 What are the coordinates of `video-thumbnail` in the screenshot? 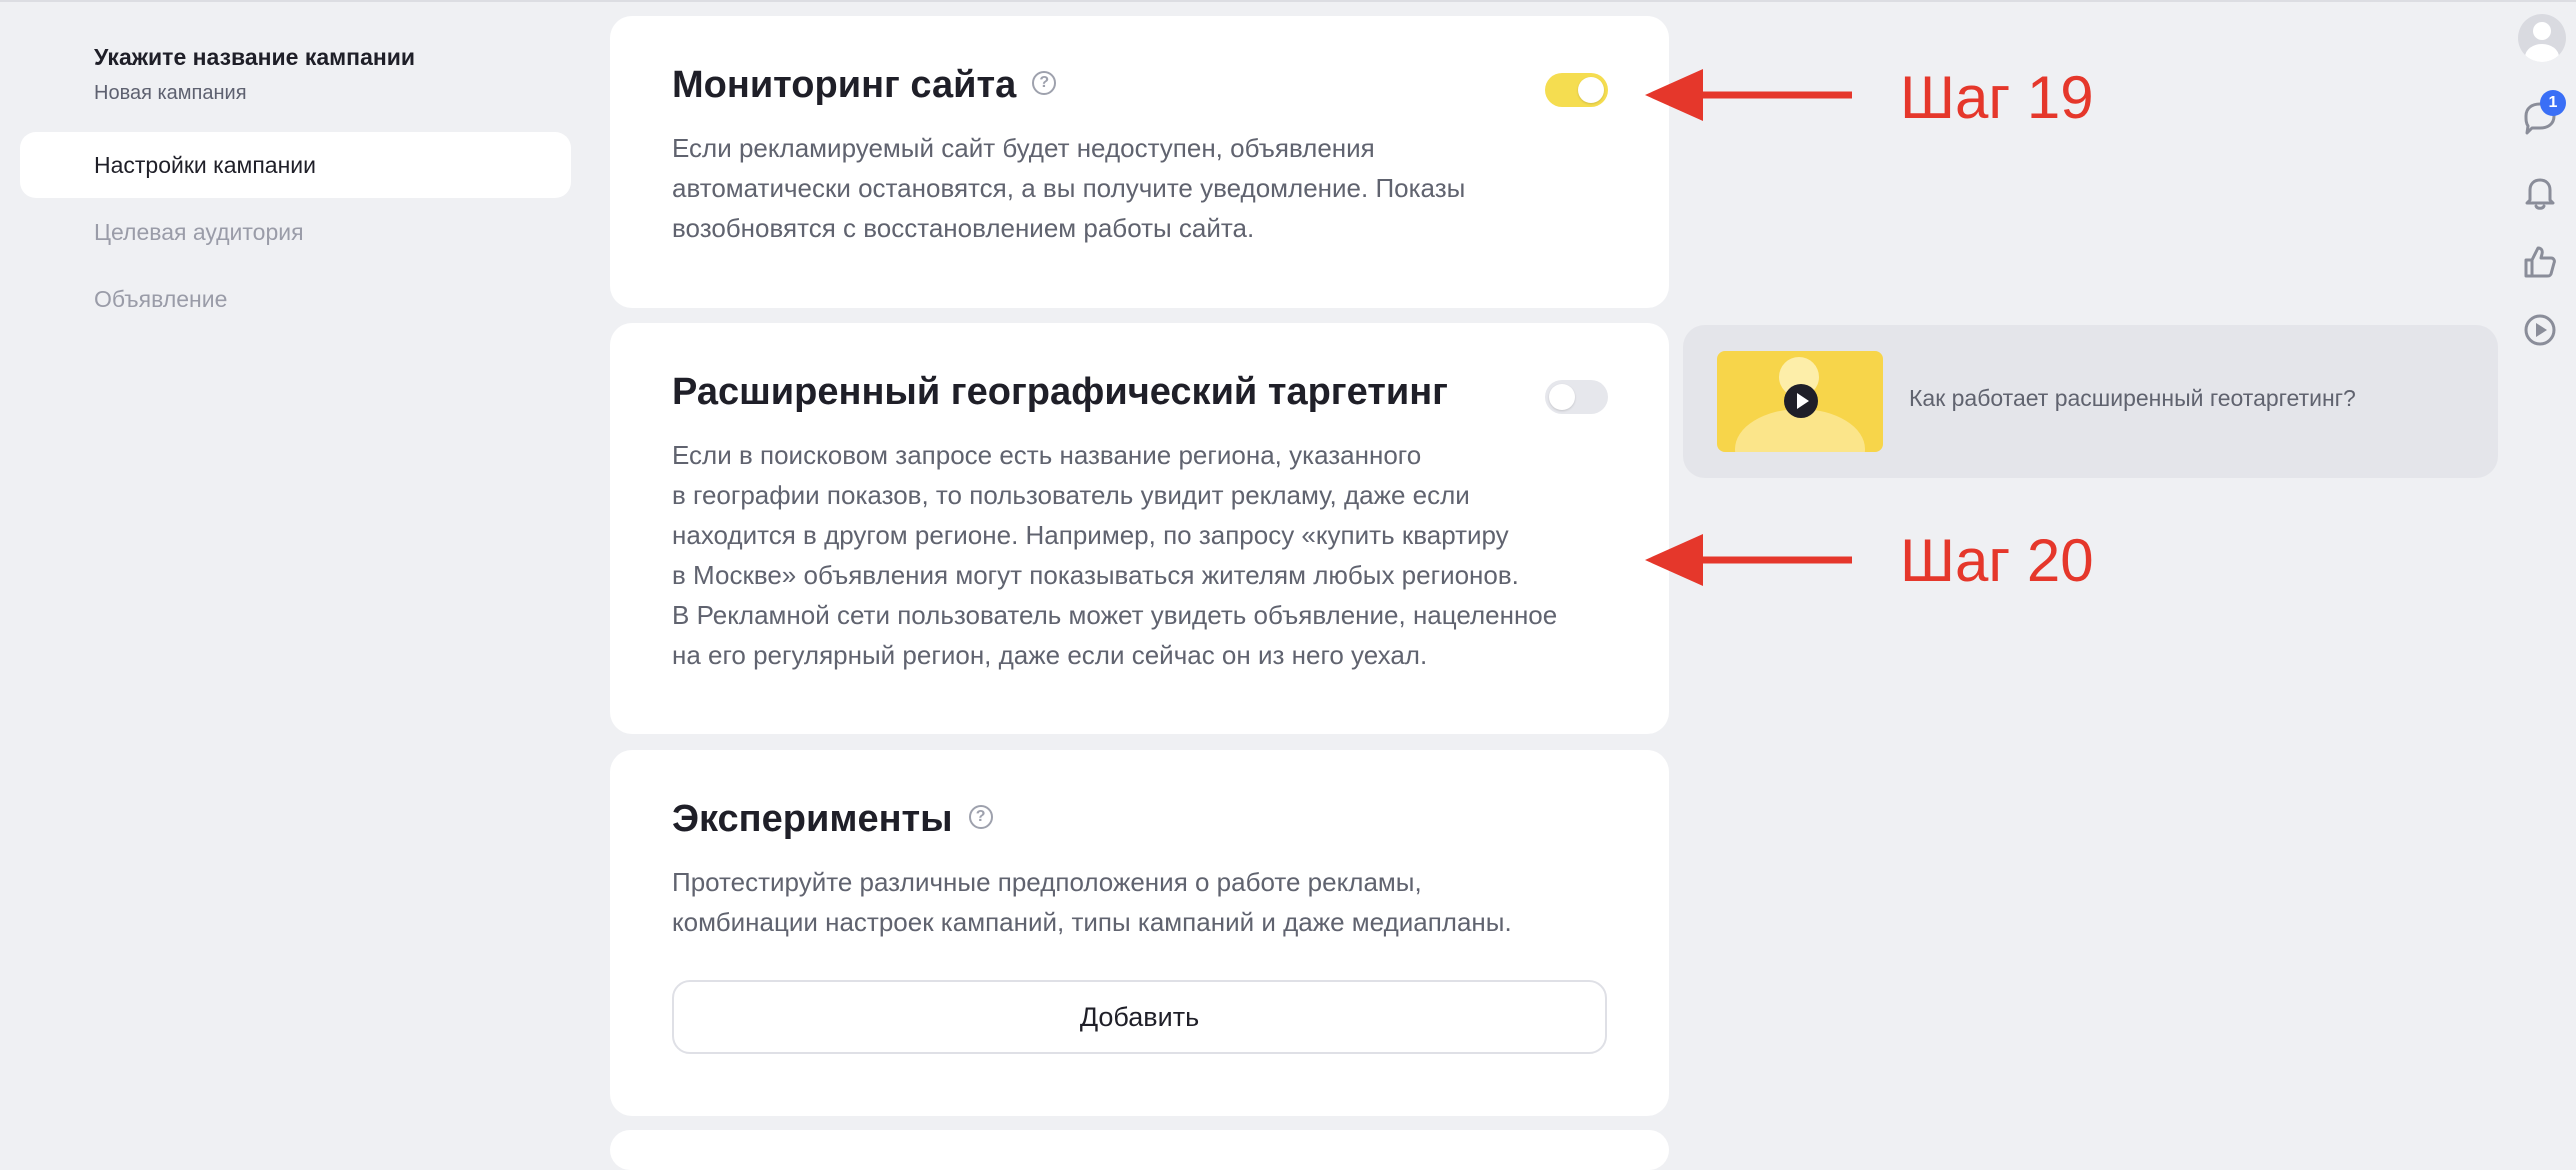 It's located at (1800, 401).